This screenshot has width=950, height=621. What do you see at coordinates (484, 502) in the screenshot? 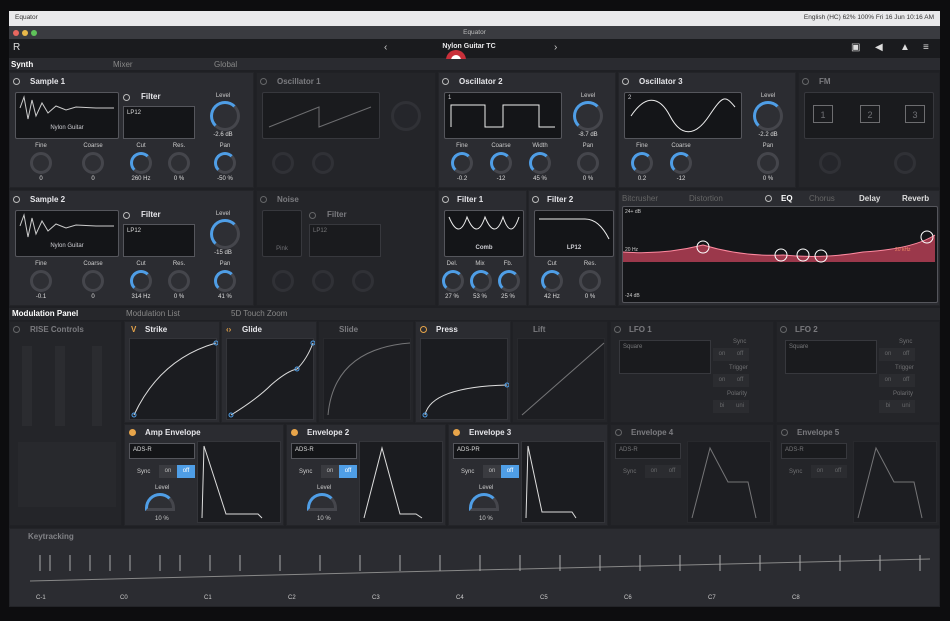
I see `env3-level-knob` at bounding box center [484, 502].